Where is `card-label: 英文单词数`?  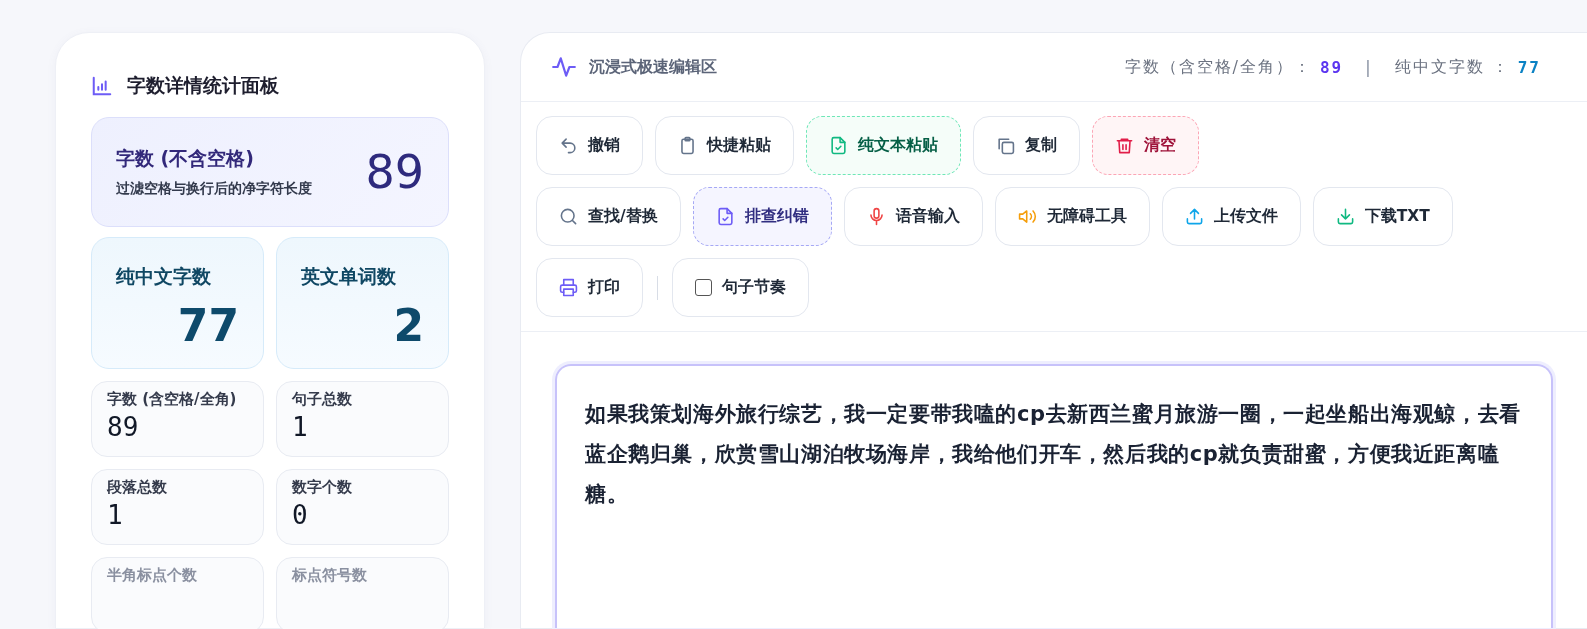
card-label: 英文单词数 is located at coordinates (349, 276).